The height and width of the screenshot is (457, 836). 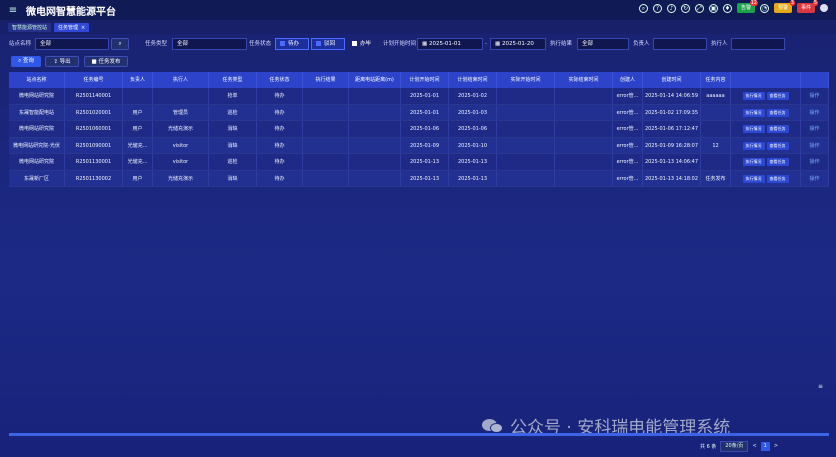 I want to click on tab-task-management: 任务管理 ×, so click(x=72, y=27).